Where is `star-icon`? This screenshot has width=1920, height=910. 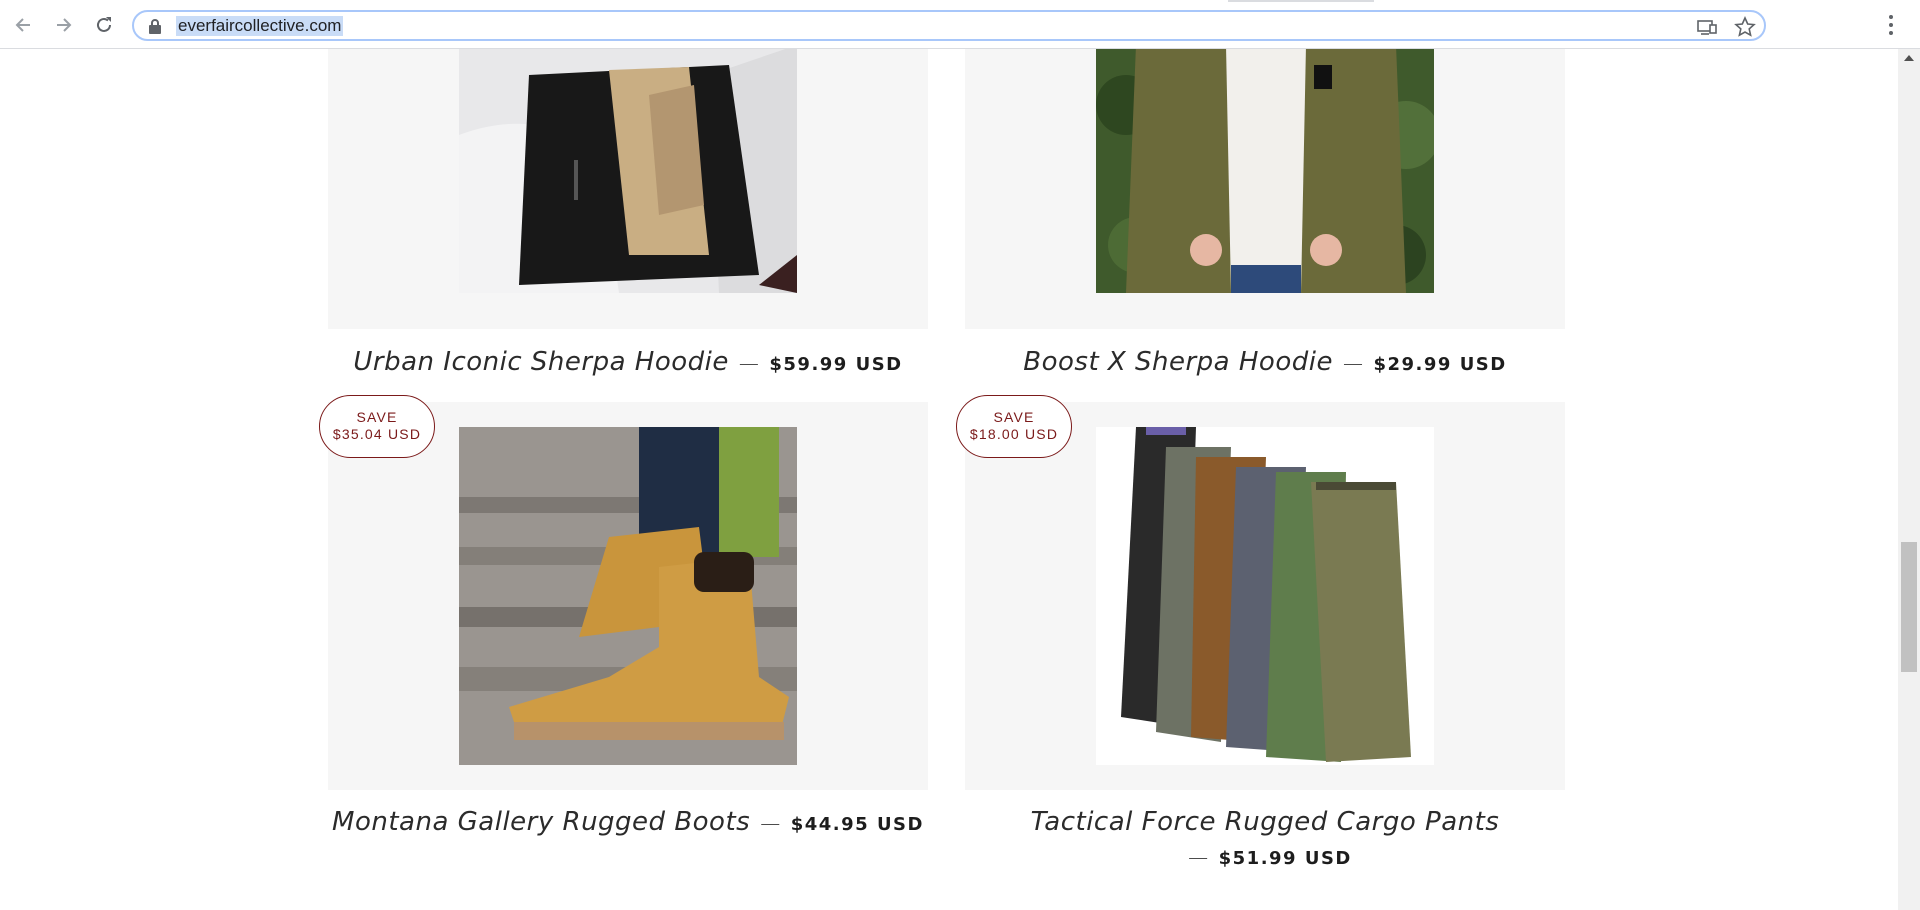
star-icon is located at coordinates (1745, 26).